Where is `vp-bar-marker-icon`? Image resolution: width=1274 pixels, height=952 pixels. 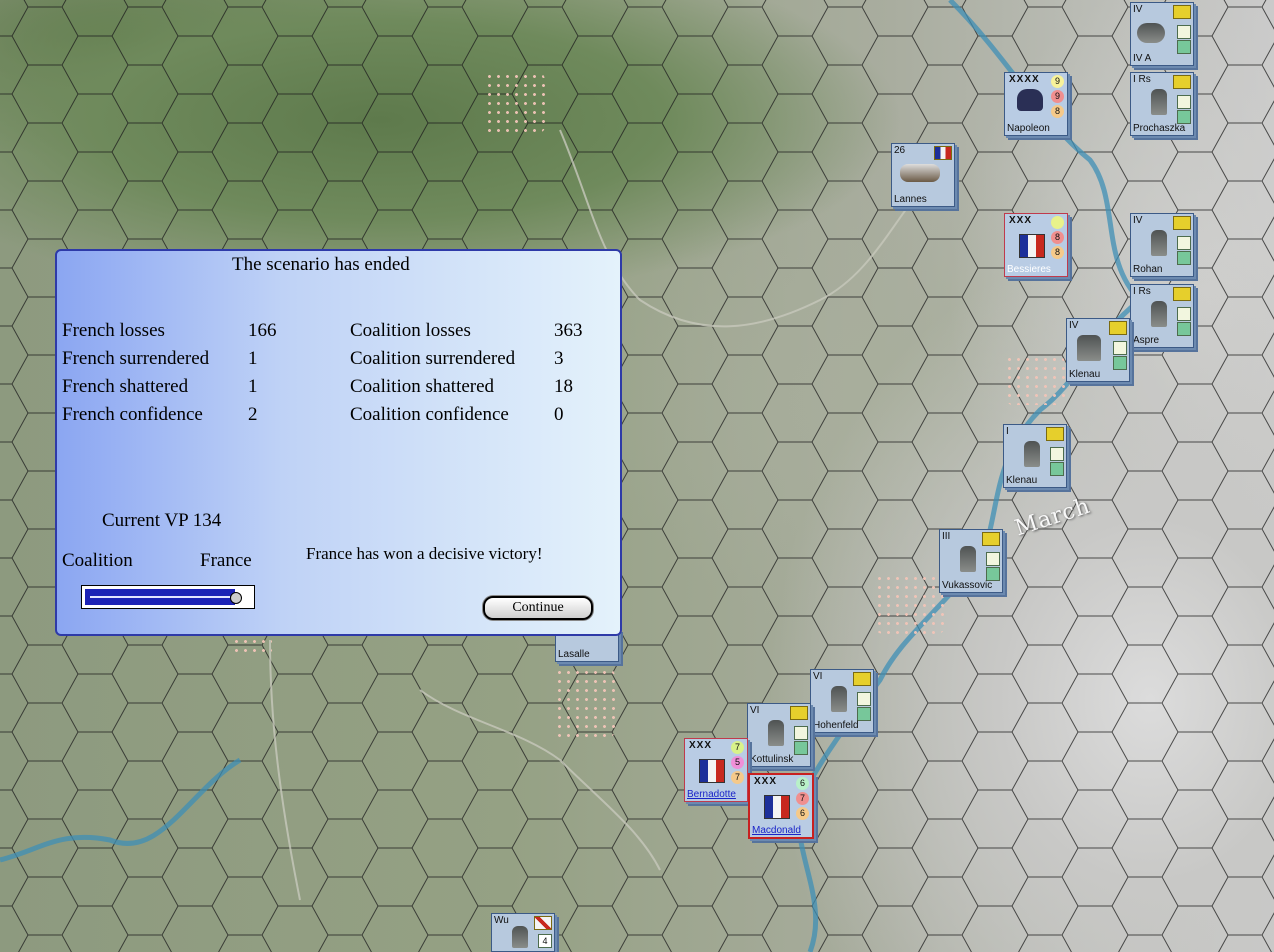 vp-bar-marker-icon is located at coordinates (236, 598).